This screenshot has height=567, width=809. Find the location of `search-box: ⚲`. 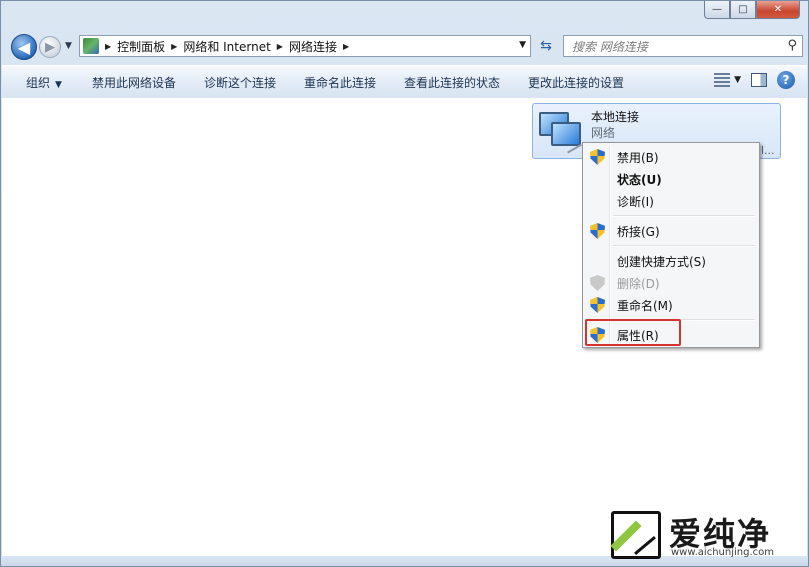

search-box: ⚲ is located at coordinates (683, 46).